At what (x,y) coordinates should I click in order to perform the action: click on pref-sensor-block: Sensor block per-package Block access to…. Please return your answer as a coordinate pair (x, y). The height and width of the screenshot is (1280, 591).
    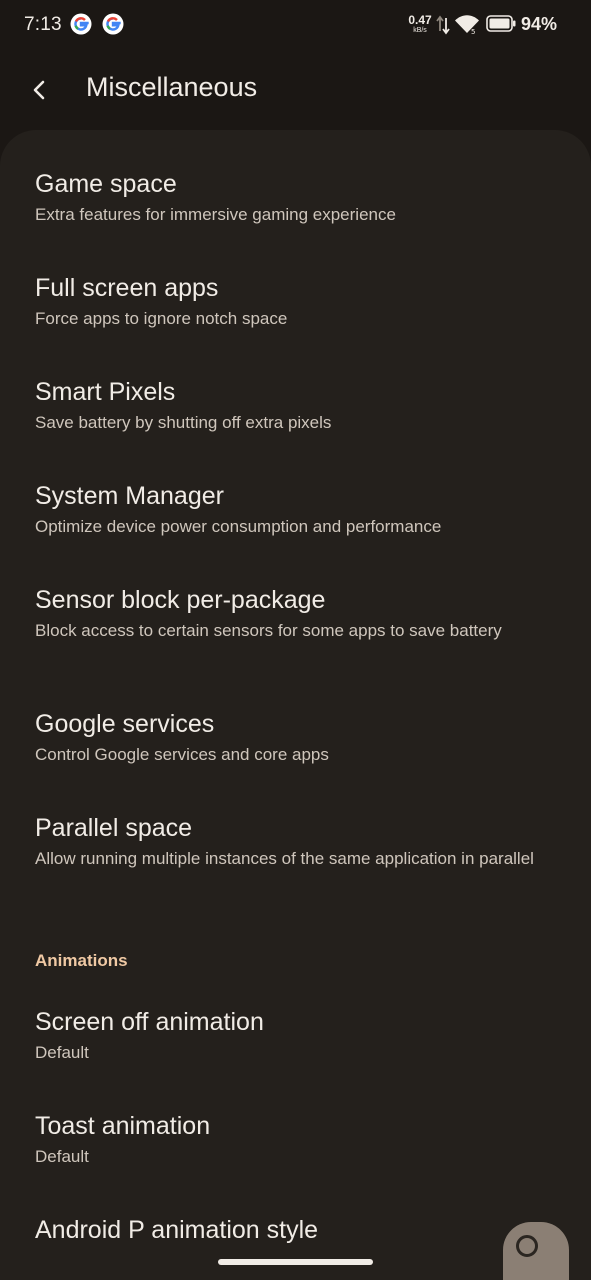
    Looking at the image, I should click on (295, 634).